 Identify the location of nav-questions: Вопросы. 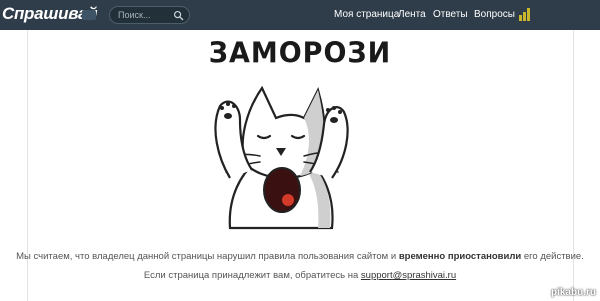
(494, 14).